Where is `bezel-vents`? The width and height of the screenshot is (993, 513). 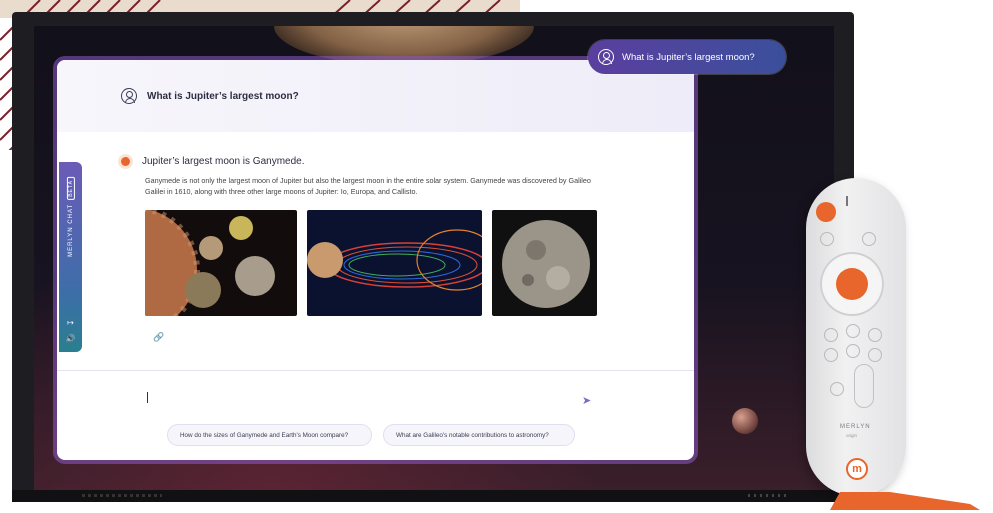 bezel-vents is located at coordinates (122, 495).